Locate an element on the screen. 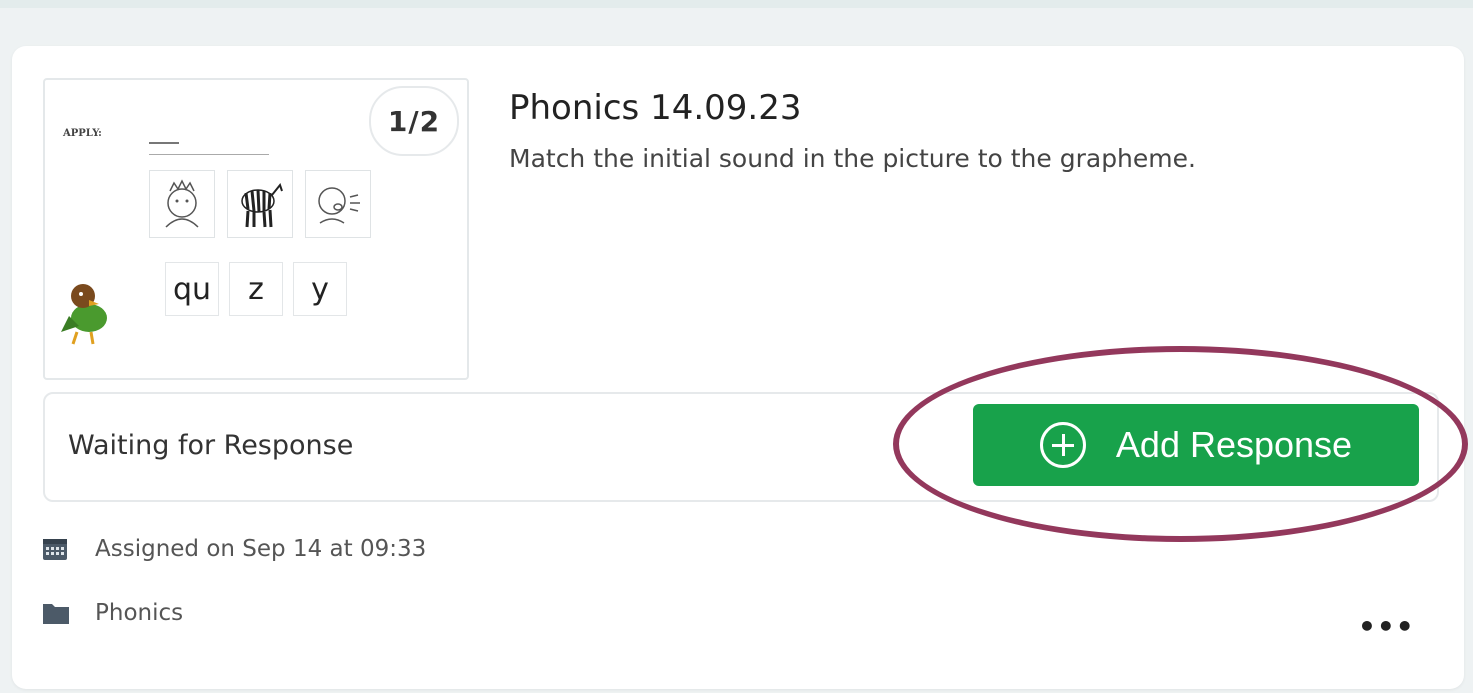  grapheme-card: qu is located at coordinates (192, 289).